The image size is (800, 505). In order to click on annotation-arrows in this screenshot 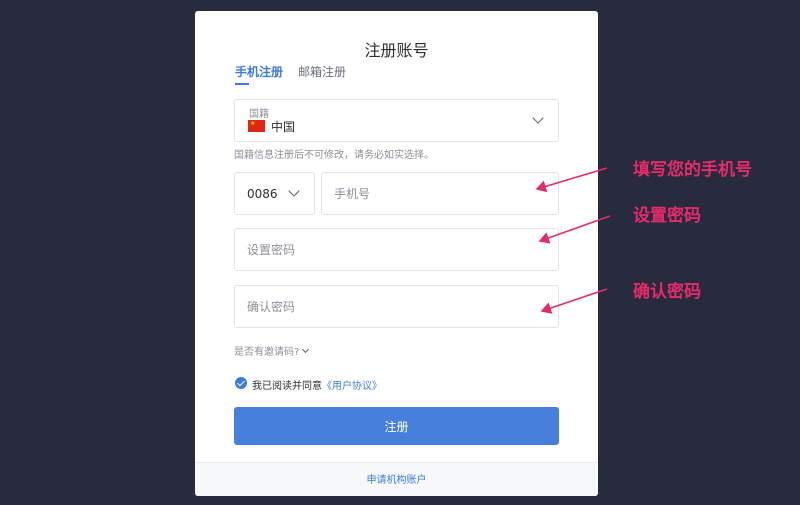, I will do `click(573, 240)`.